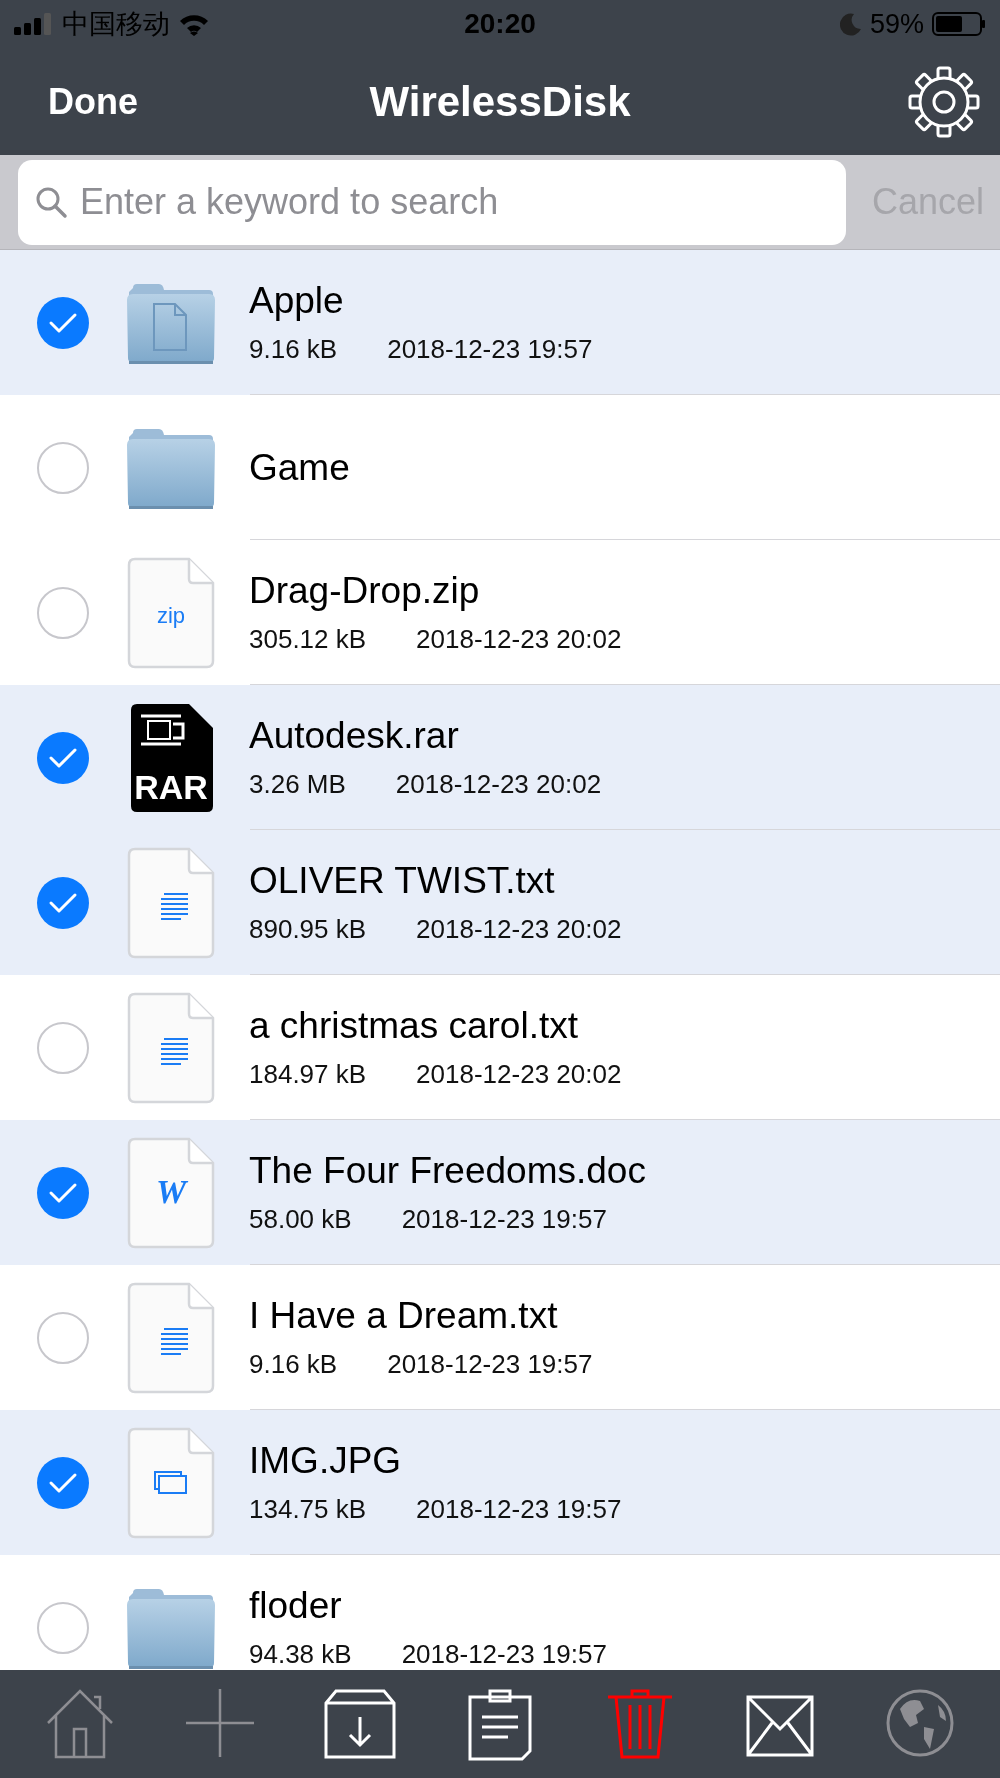  Describe the element at coordinates (500, 1047) in the screenshot. I see `file-row: a christmas carol.txt 184.97 kB 2018-12-23 20:02` at that location.